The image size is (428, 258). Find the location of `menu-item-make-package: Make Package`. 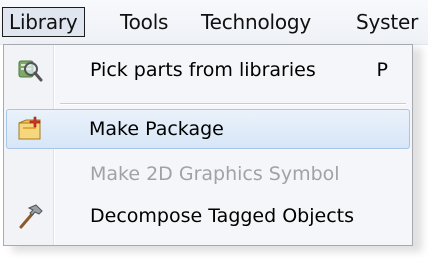

menu-item-make-package: Make Package is located at coordinates (208, 129).